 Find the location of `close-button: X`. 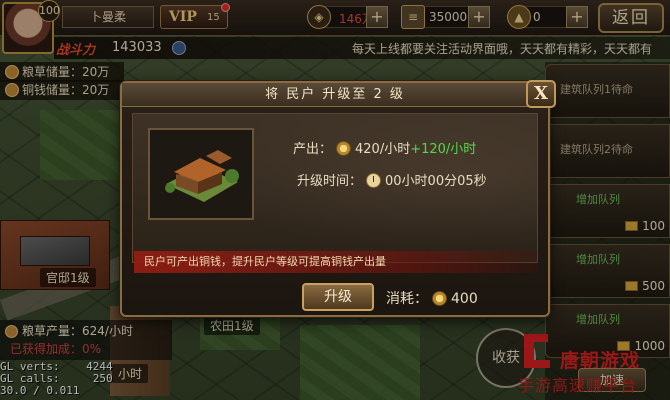

close-button: X is located at coordinates (541, 94).